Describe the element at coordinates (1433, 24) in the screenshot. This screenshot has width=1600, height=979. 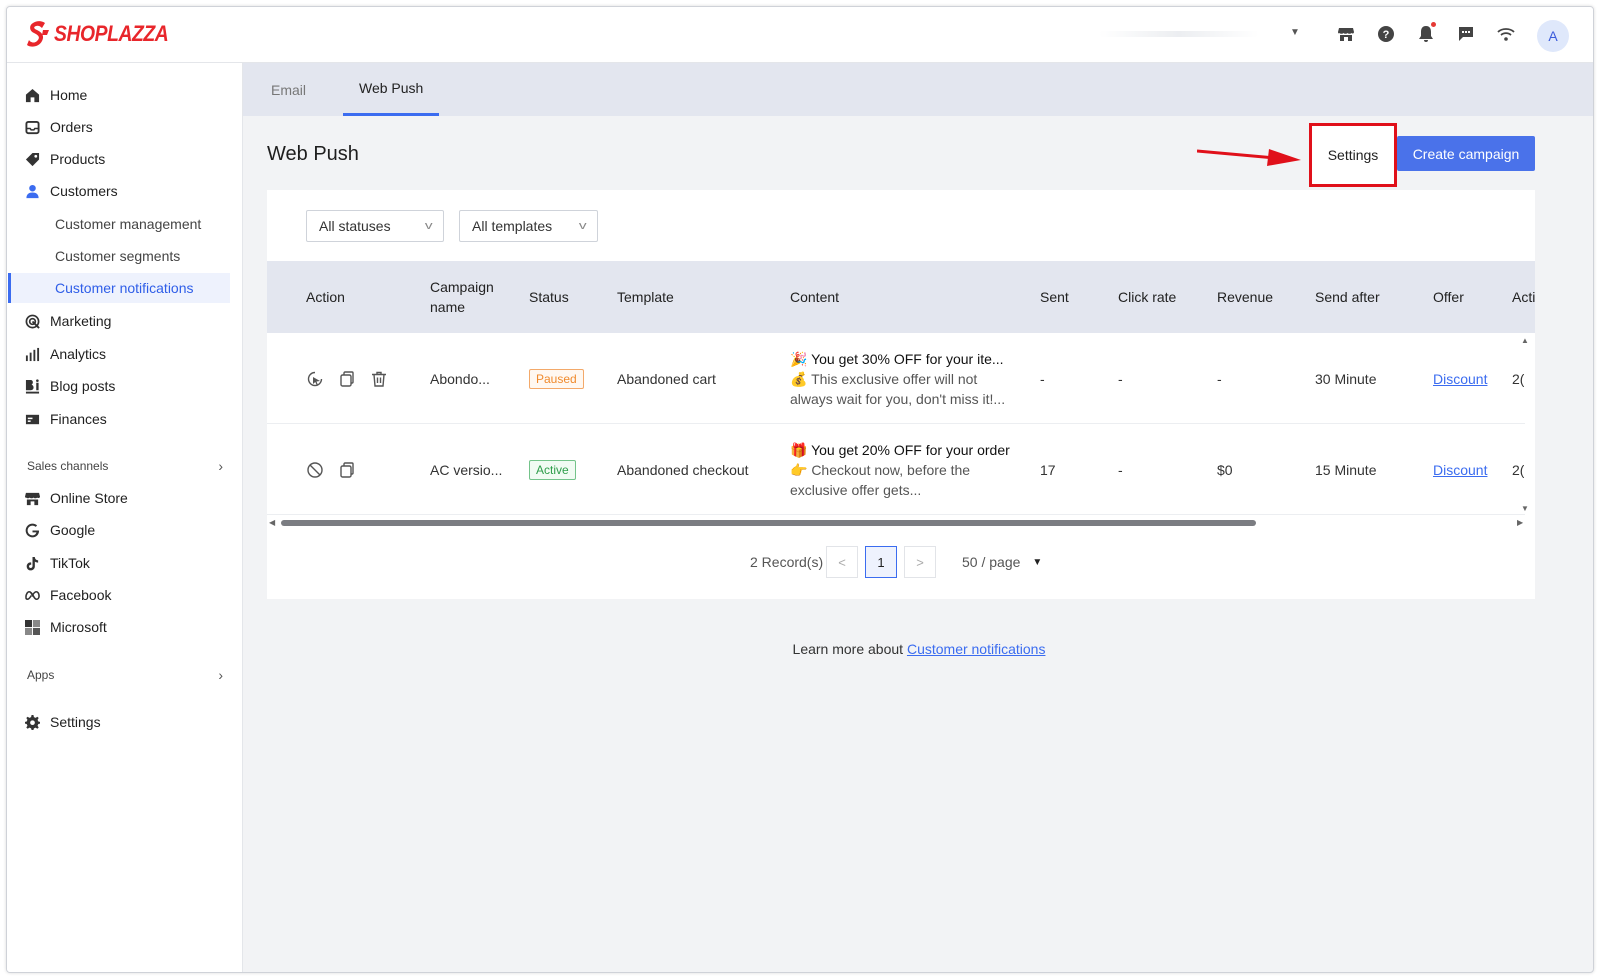
I see `notification-dot` at that location.